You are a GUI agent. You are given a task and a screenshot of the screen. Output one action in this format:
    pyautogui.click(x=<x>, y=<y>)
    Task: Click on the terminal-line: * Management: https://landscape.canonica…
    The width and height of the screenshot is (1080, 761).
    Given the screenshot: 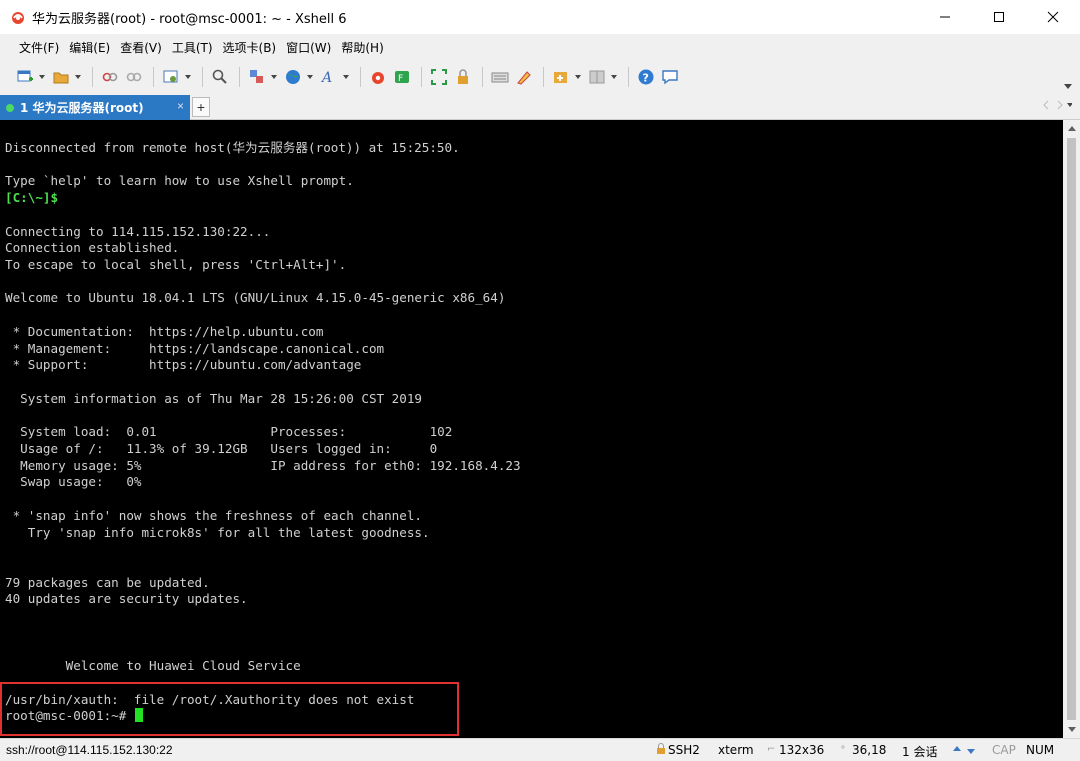 What is the action you would take?
    pyautogui.click(x=195, y=348)
    